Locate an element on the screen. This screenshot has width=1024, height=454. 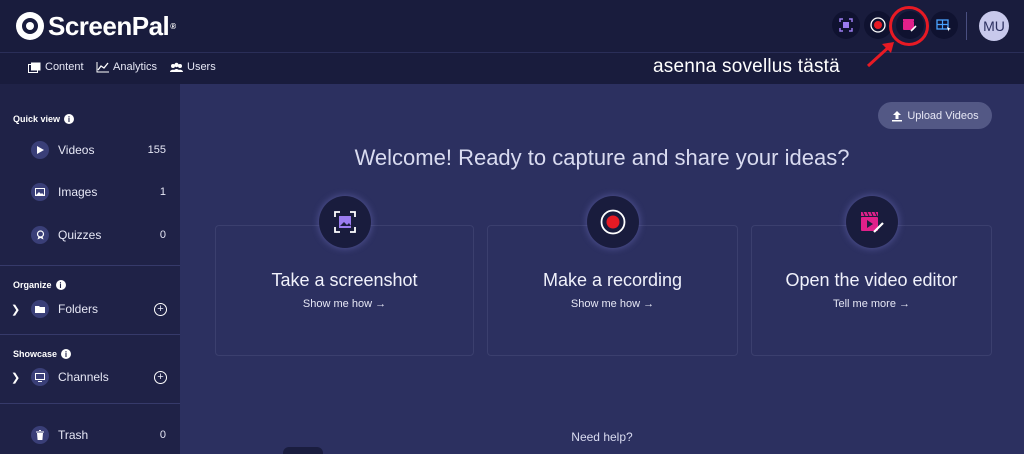
channel-icon is located at coordinates (40, 377).